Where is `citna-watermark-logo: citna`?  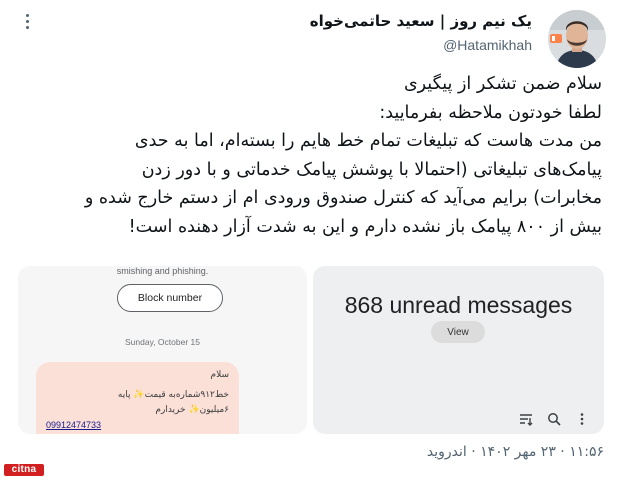
citna-watermark-logo: citna is located at coordinates (24, 470).